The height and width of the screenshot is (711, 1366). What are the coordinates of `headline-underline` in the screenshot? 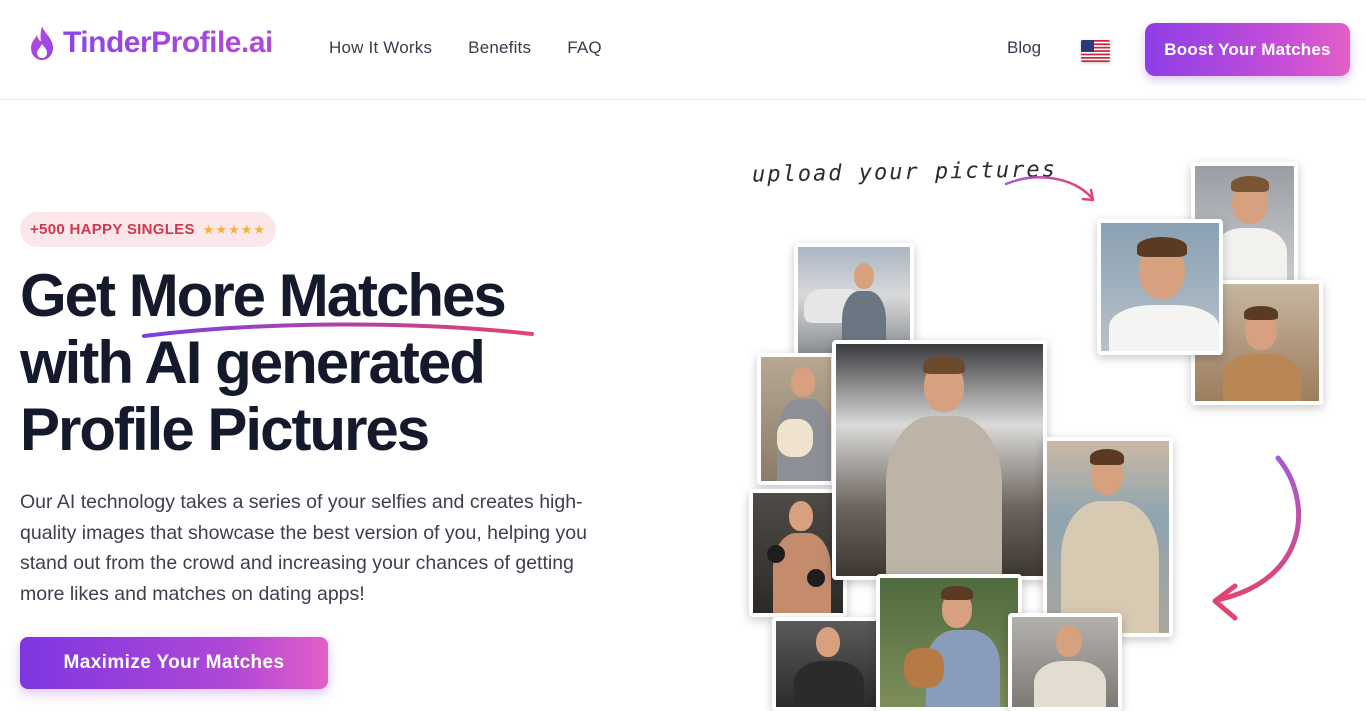 It's located at (338, 330).